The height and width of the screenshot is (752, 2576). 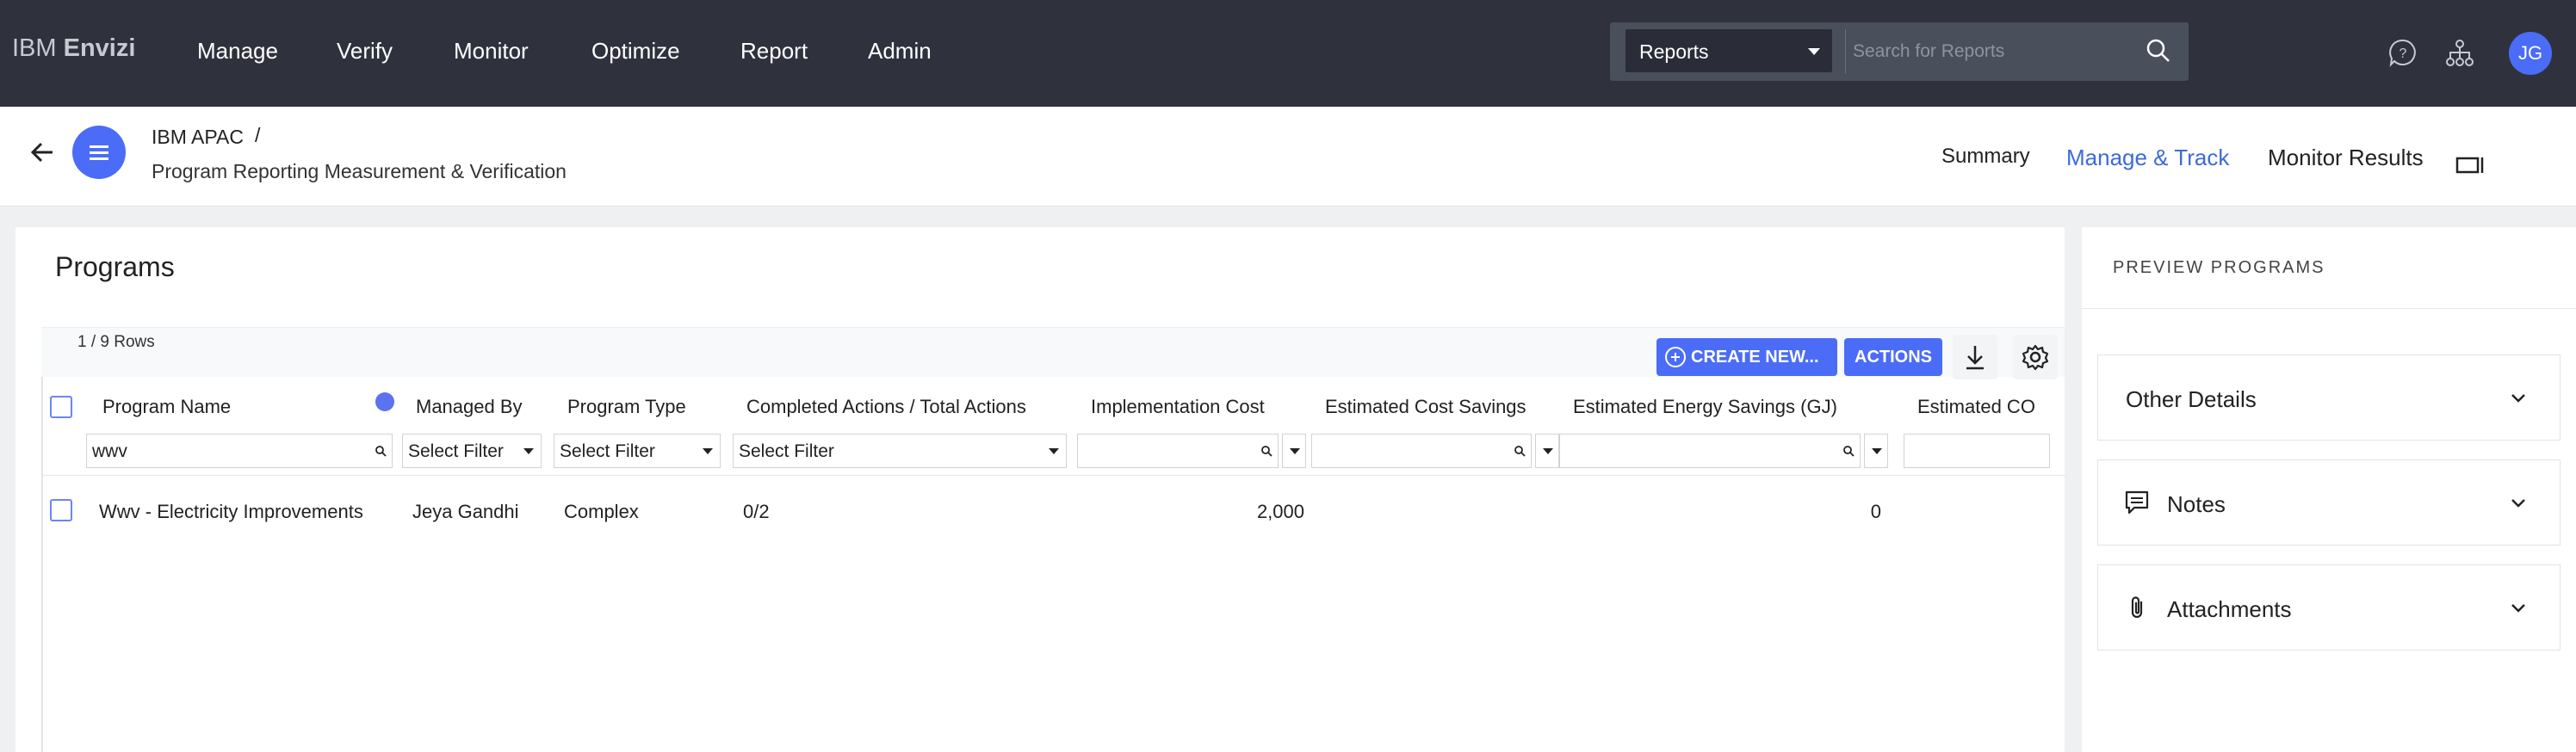 What do you see at coordinates (2137, 502) in the screenshot?
I see `comment-icon` at bounding box center [2137, 502].